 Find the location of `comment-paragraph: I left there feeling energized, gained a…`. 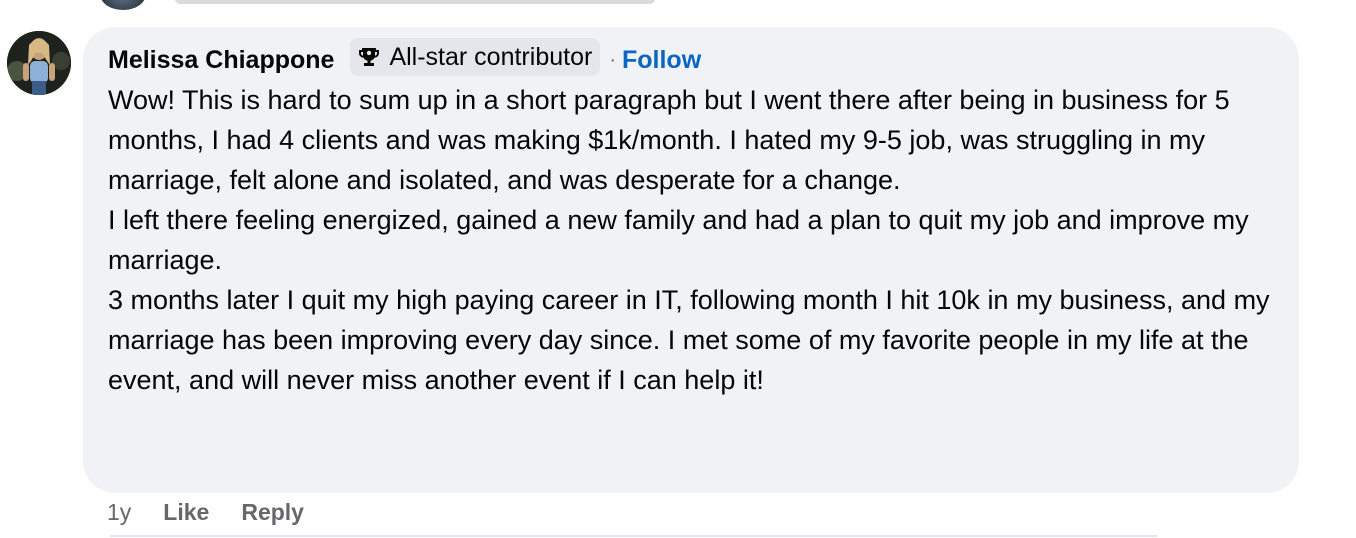

comment-paragraph: I left there feeling energized, gained a… is located at coordinates (678, 240).